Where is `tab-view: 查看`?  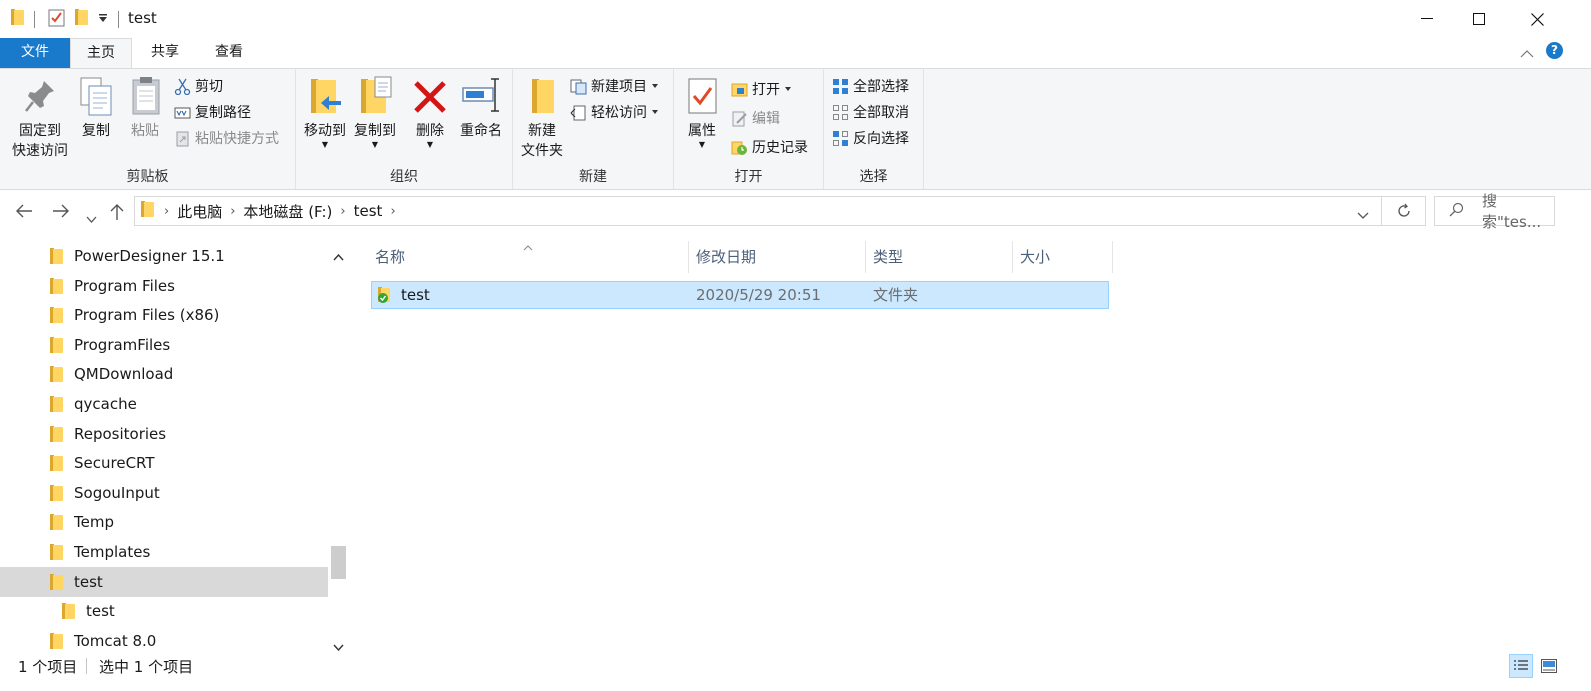
tab-view: 查看 is located at coordinates (229, 53).